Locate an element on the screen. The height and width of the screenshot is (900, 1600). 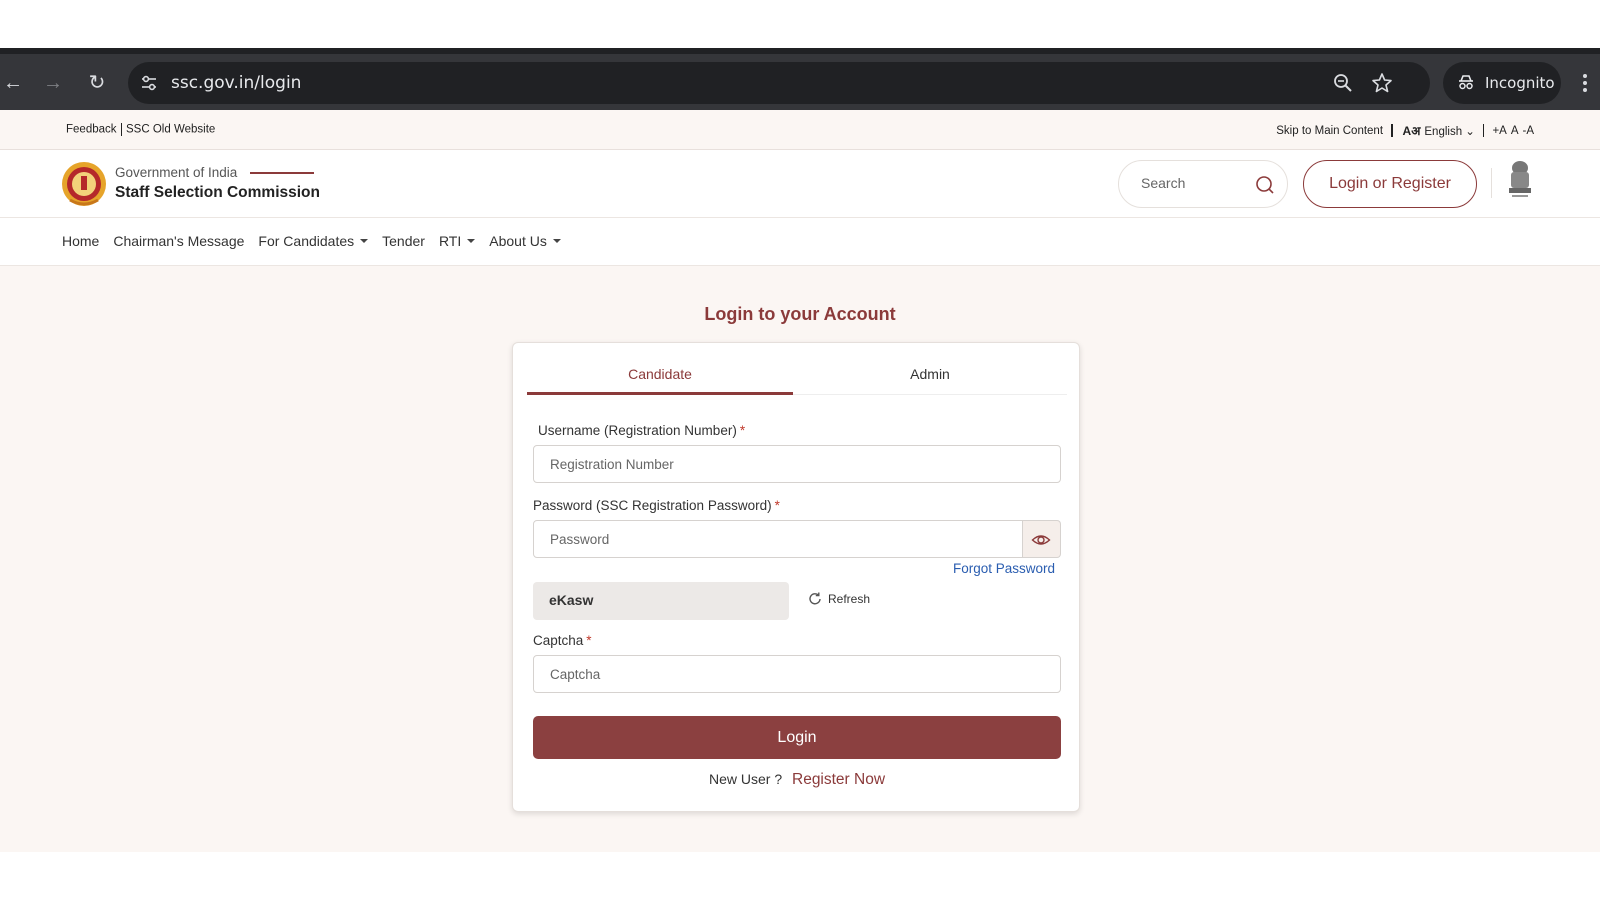
reload-icon: ↻ is located at coordinates (97, 83).